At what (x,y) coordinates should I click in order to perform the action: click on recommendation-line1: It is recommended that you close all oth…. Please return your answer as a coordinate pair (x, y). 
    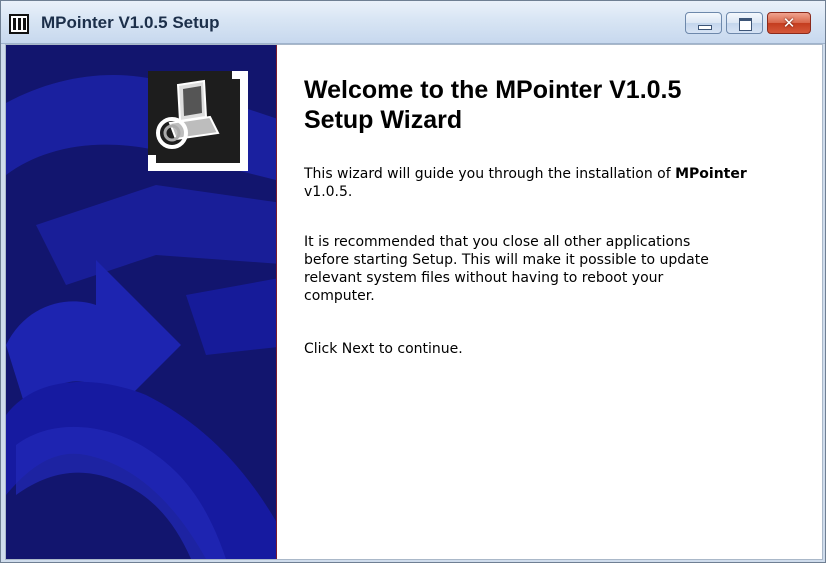
    Looking at the image, I should click on (497, 242).